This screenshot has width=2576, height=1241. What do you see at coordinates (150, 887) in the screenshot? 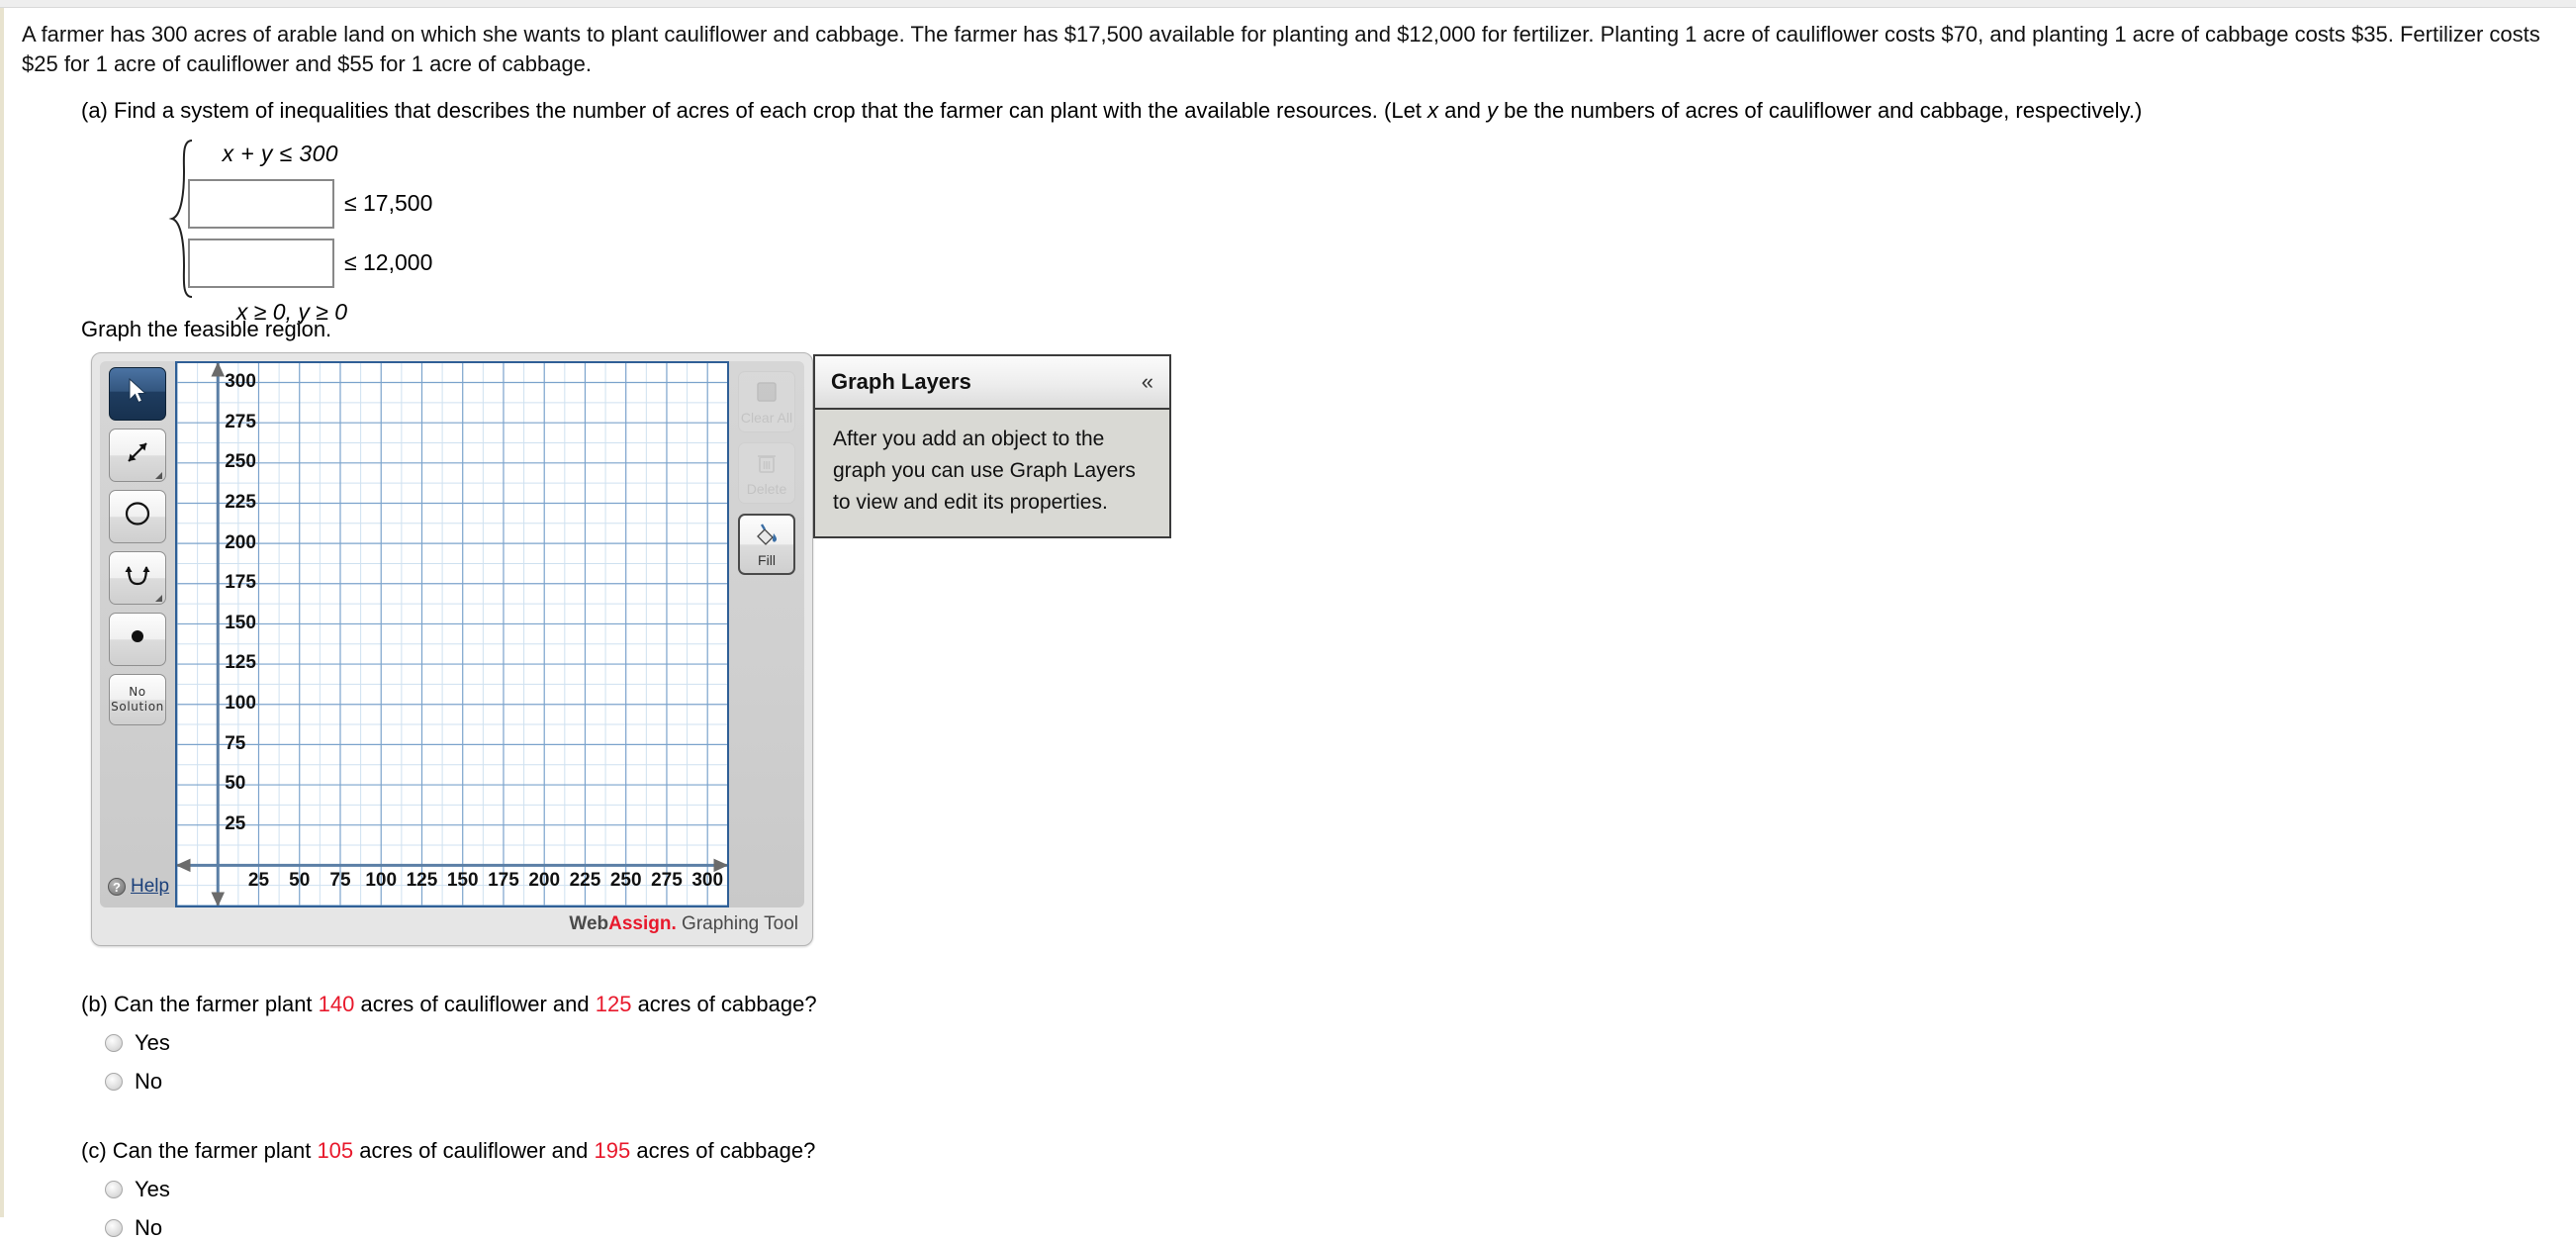
I see `help-label: Help` at bounding box center [150, 887].